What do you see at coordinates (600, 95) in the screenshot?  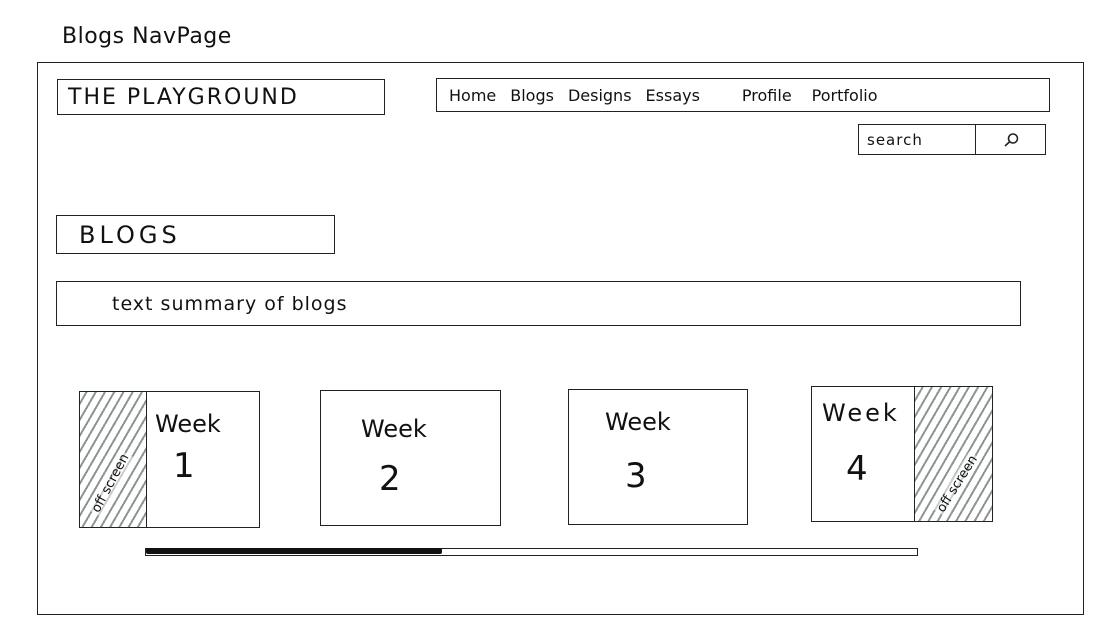 I see `nav-item-designs: Designs` at bounding box center [600, 95].